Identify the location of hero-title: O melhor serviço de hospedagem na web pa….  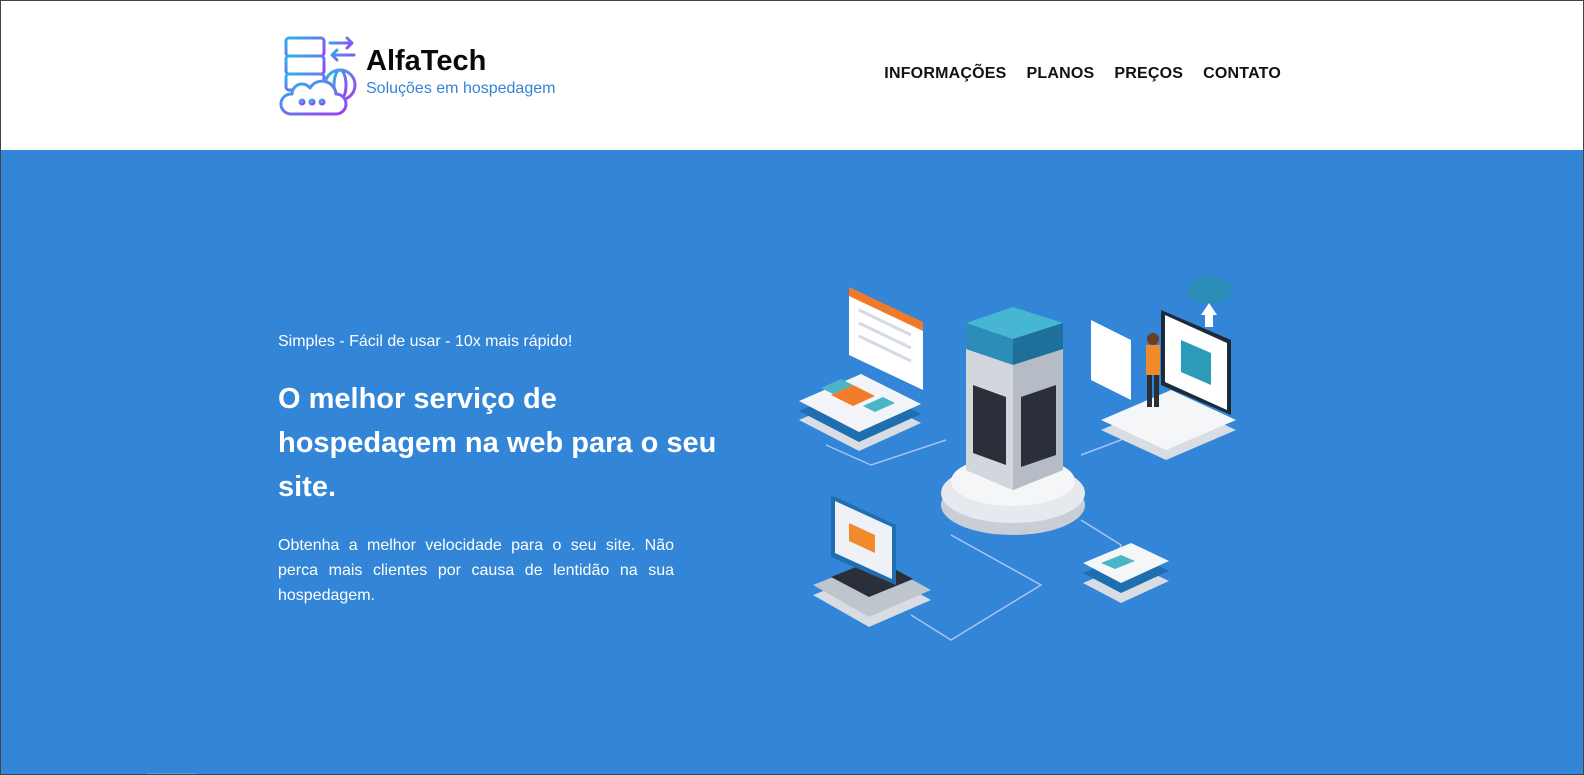
(497, 443).